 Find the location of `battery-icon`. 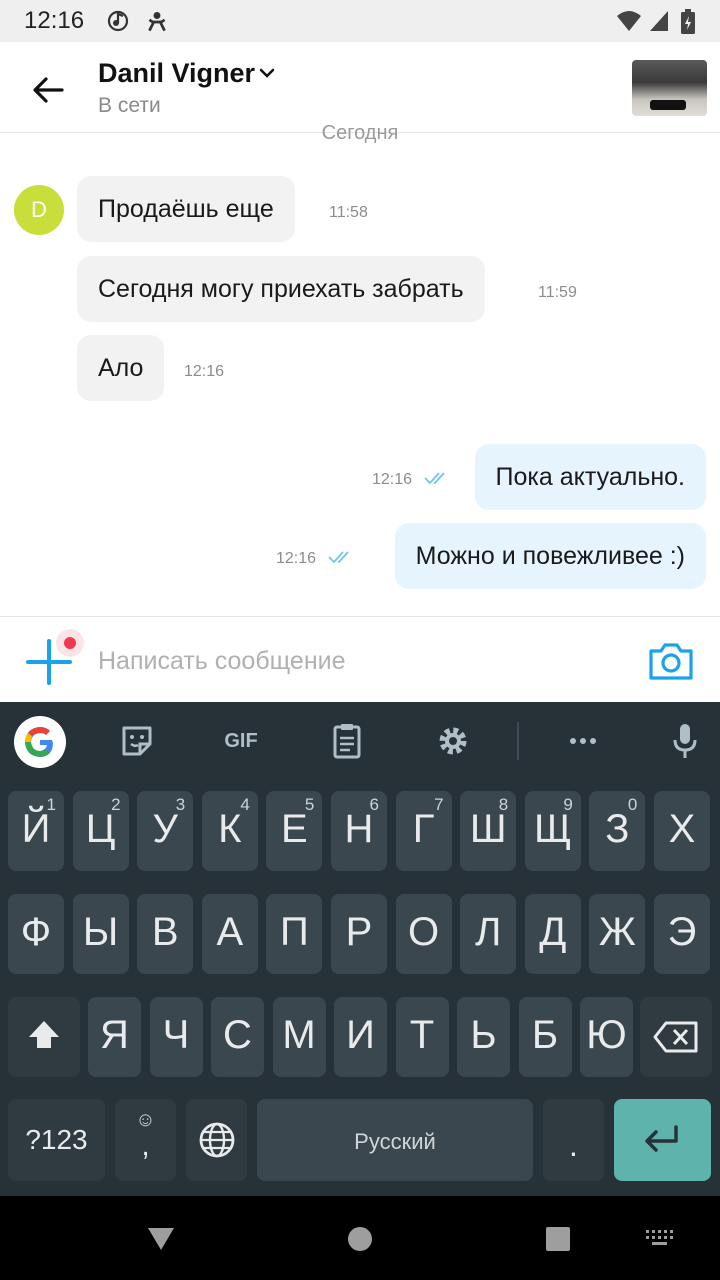

battery-icon is located at coordinates (688, 21).